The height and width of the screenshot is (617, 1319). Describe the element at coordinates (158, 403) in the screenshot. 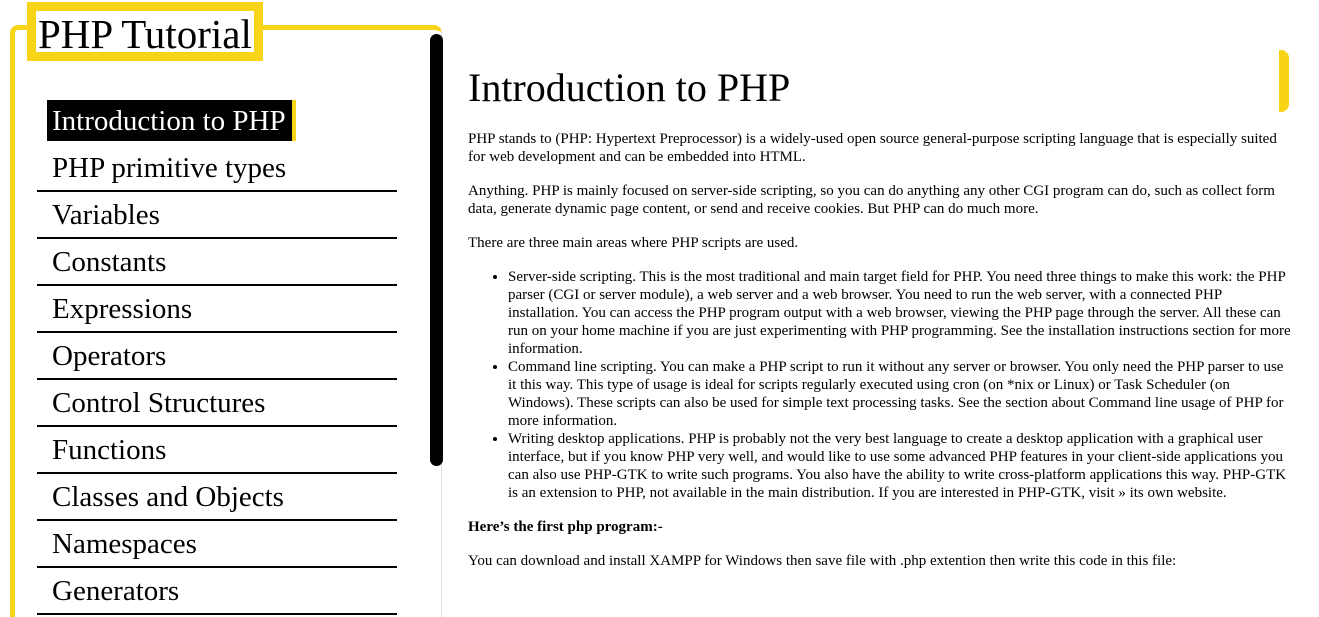

I see `sidebar-item-label: Control Structures` at that location.